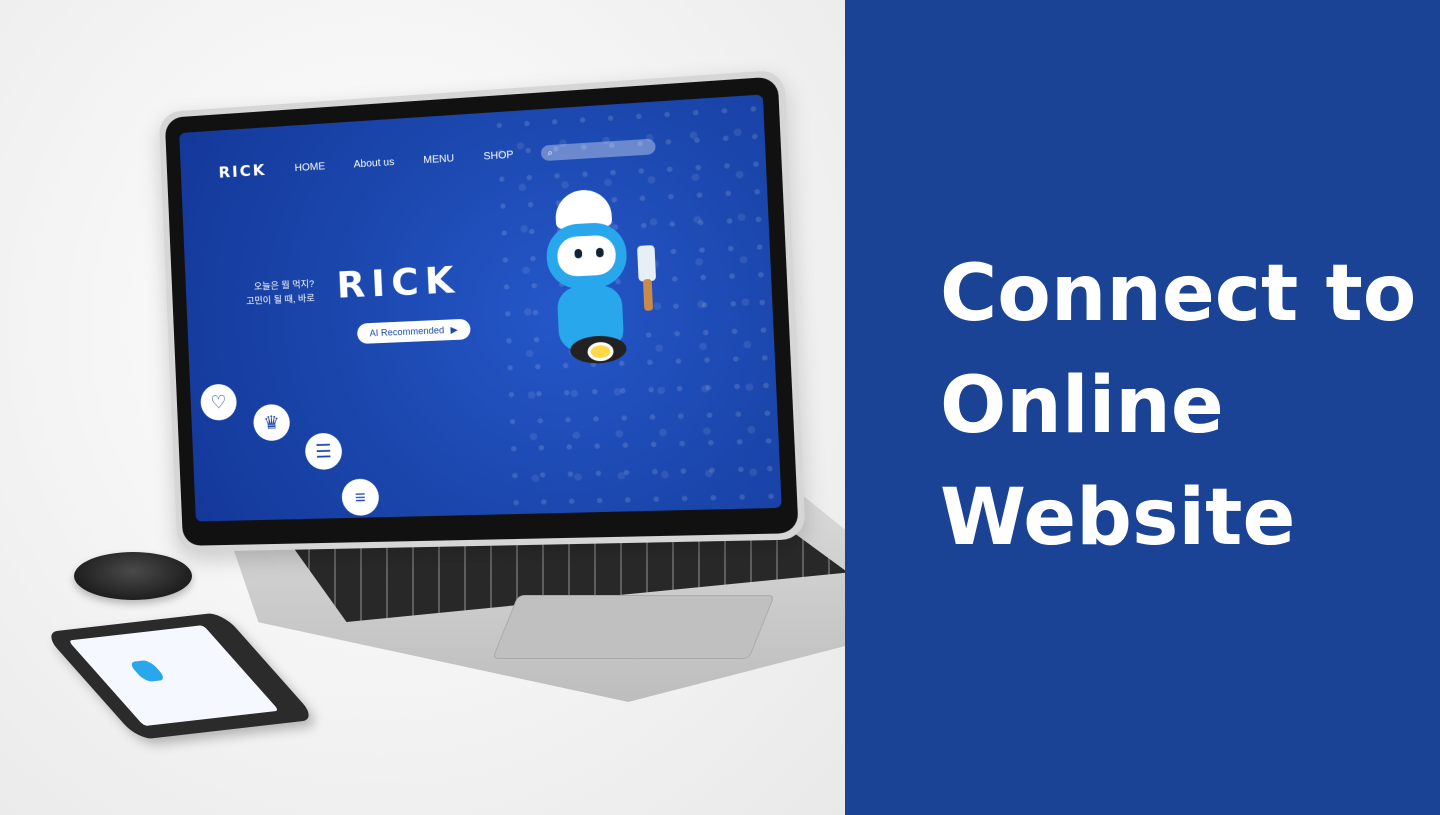 Image resolution: width=1440 pixels, height=815 pixels. I want to click on headline-line-3: Website, so click(1178, 518).